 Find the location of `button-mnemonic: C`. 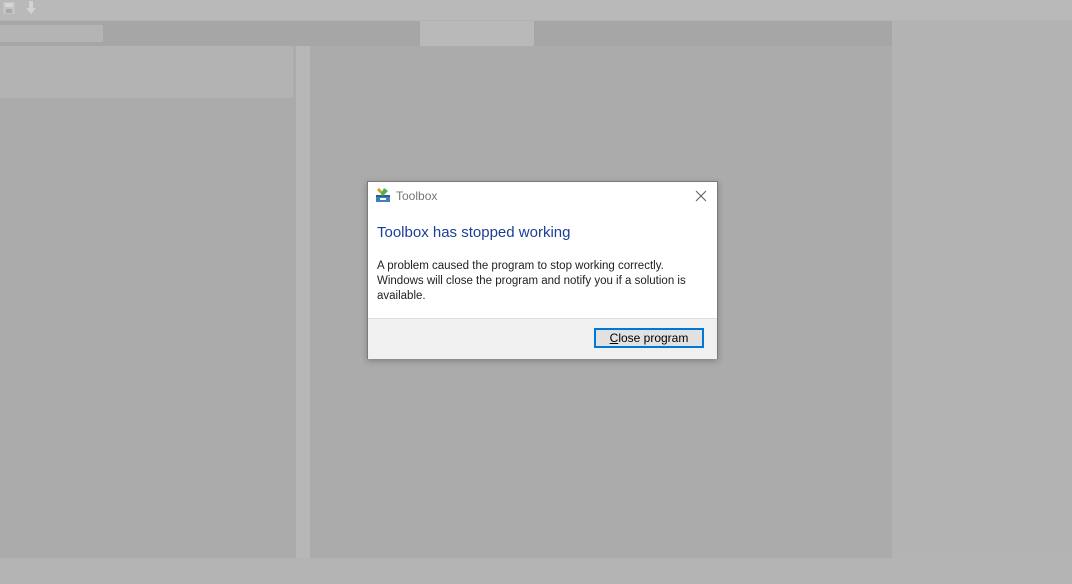

button-mnemonic: C is located at coordinates (614, 338).